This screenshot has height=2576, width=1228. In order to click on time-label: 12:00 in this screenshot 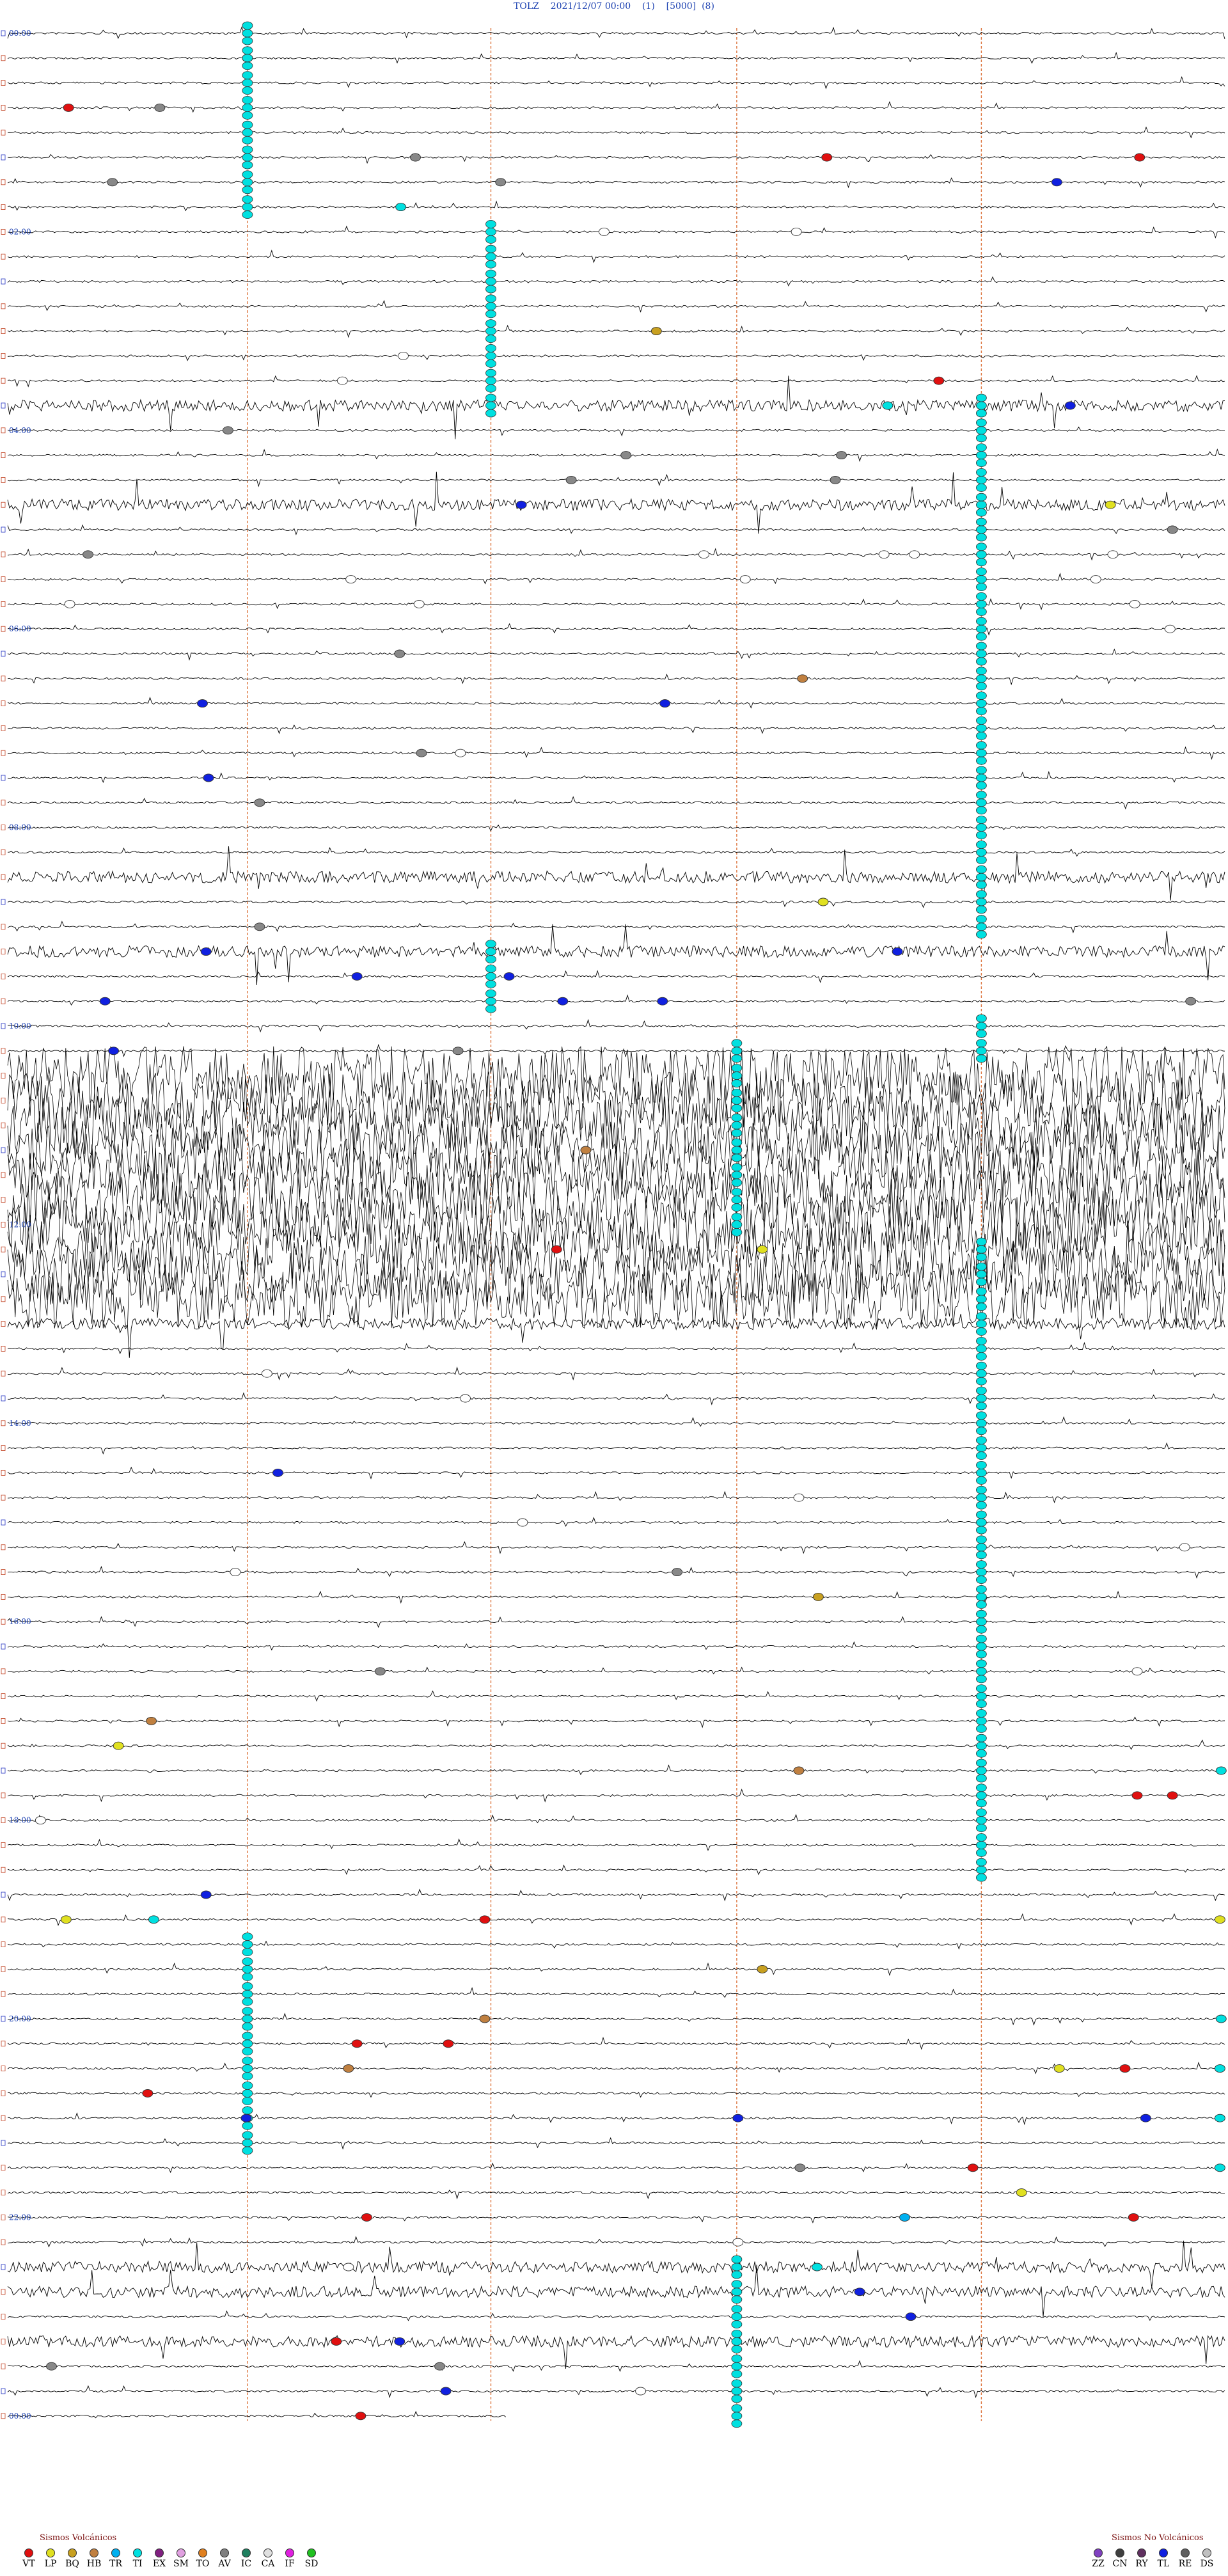, I will do `click(20, 1224)`.